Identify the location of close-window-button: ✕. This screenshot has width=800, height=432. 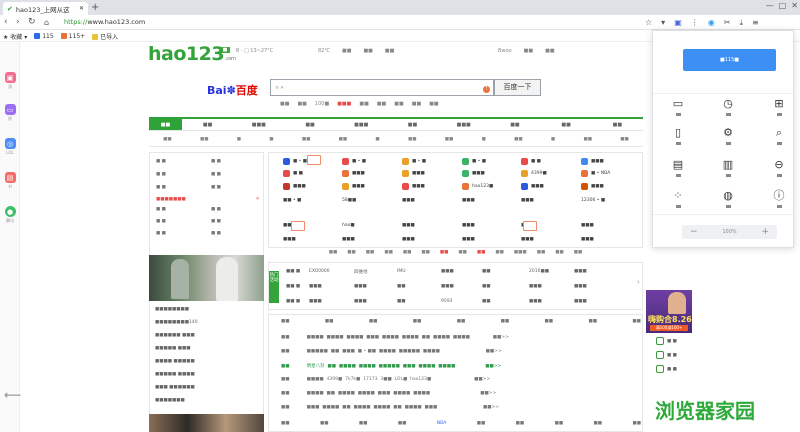
(794, 5).